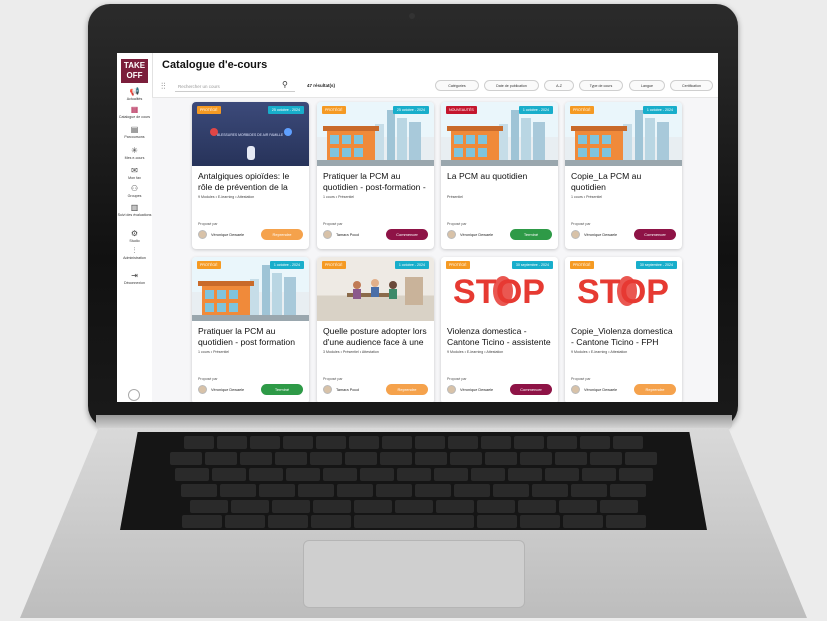  I want to click on sidebar-item-4: ✉ Mon fax, so click(134, 173).